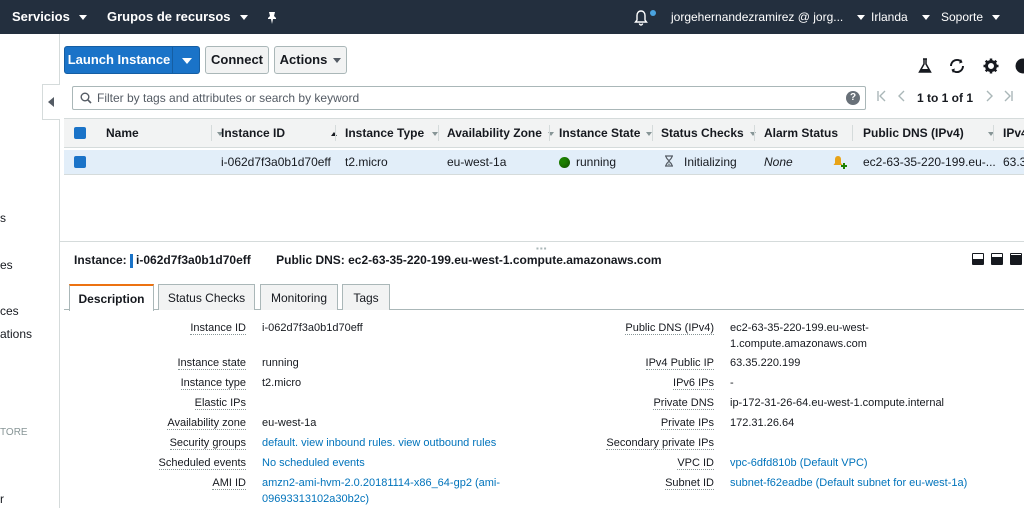  What do you see at coordinates (962, 17) in the screenshot?
I see `support-label: Soporte` at bounding box center [962, 17].